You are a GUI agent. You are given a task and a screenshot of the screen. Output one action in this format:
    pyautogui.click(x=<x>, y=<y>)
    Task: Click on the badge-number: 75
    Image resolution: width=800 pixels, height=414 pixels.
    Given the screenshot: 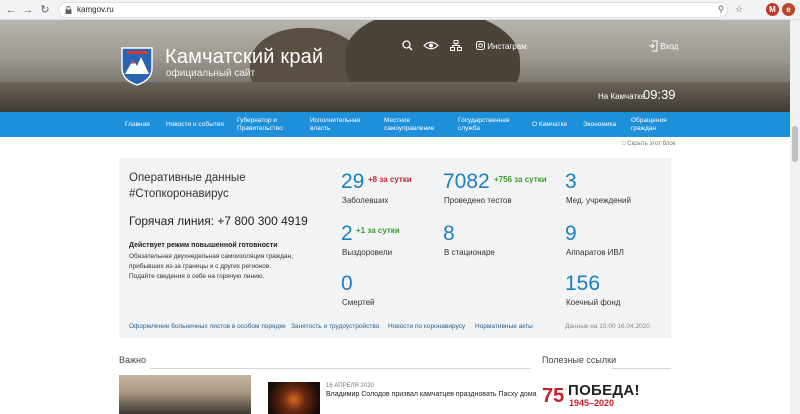 What is the action you would take?
    pyautogui.click(x=553, y=396)
    